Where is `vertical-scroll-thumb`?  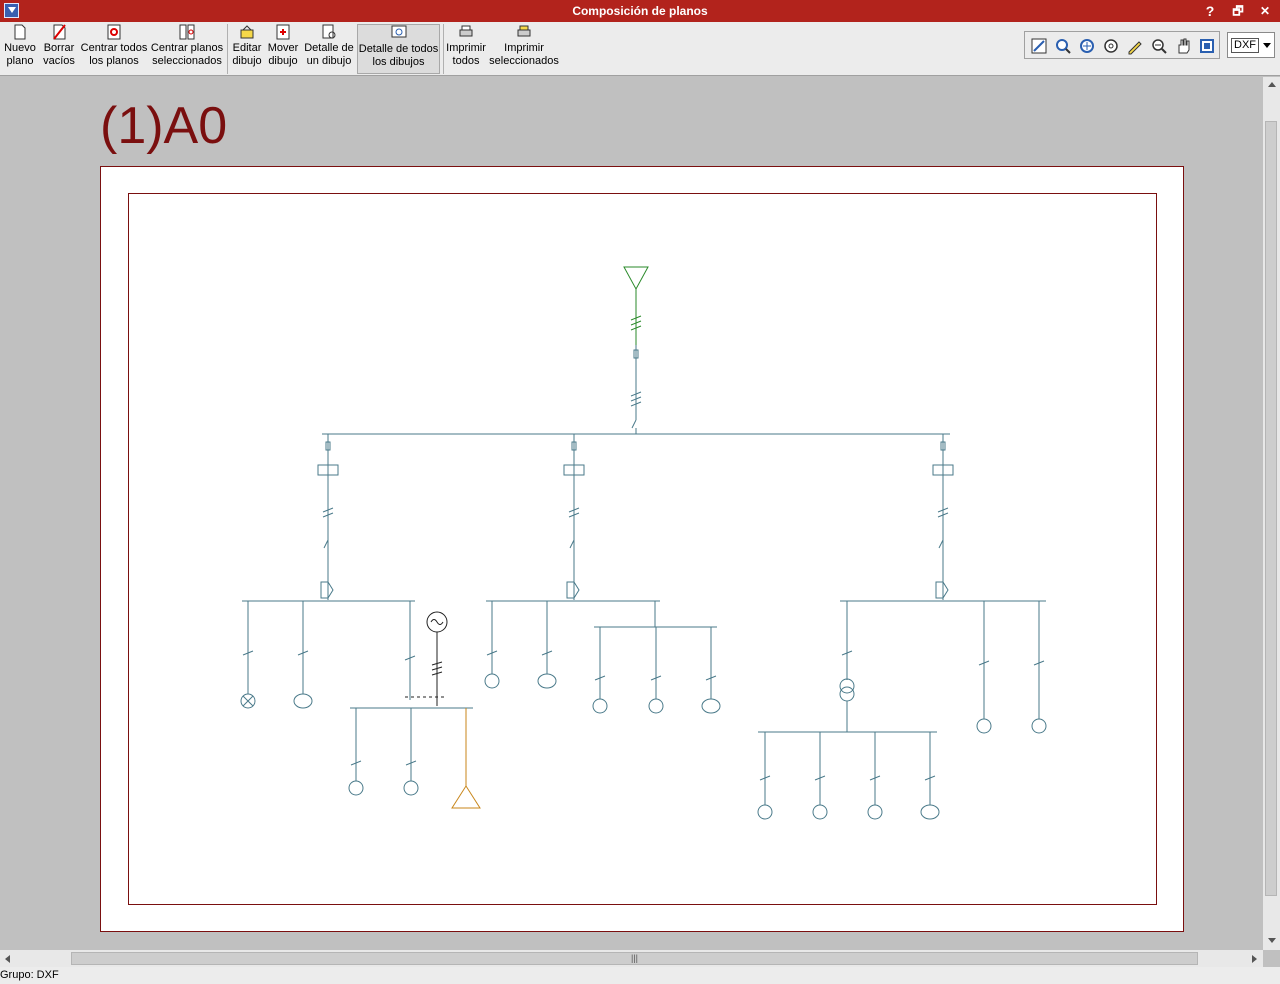 vertical-scroll-thumb is located at coordinates (1271, 508).